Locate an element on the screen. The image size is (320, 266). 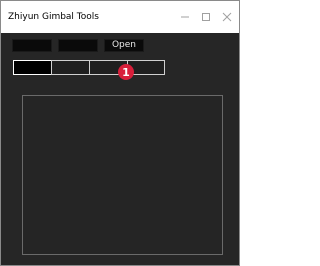
close-icon is located at coordinates (227, 17).